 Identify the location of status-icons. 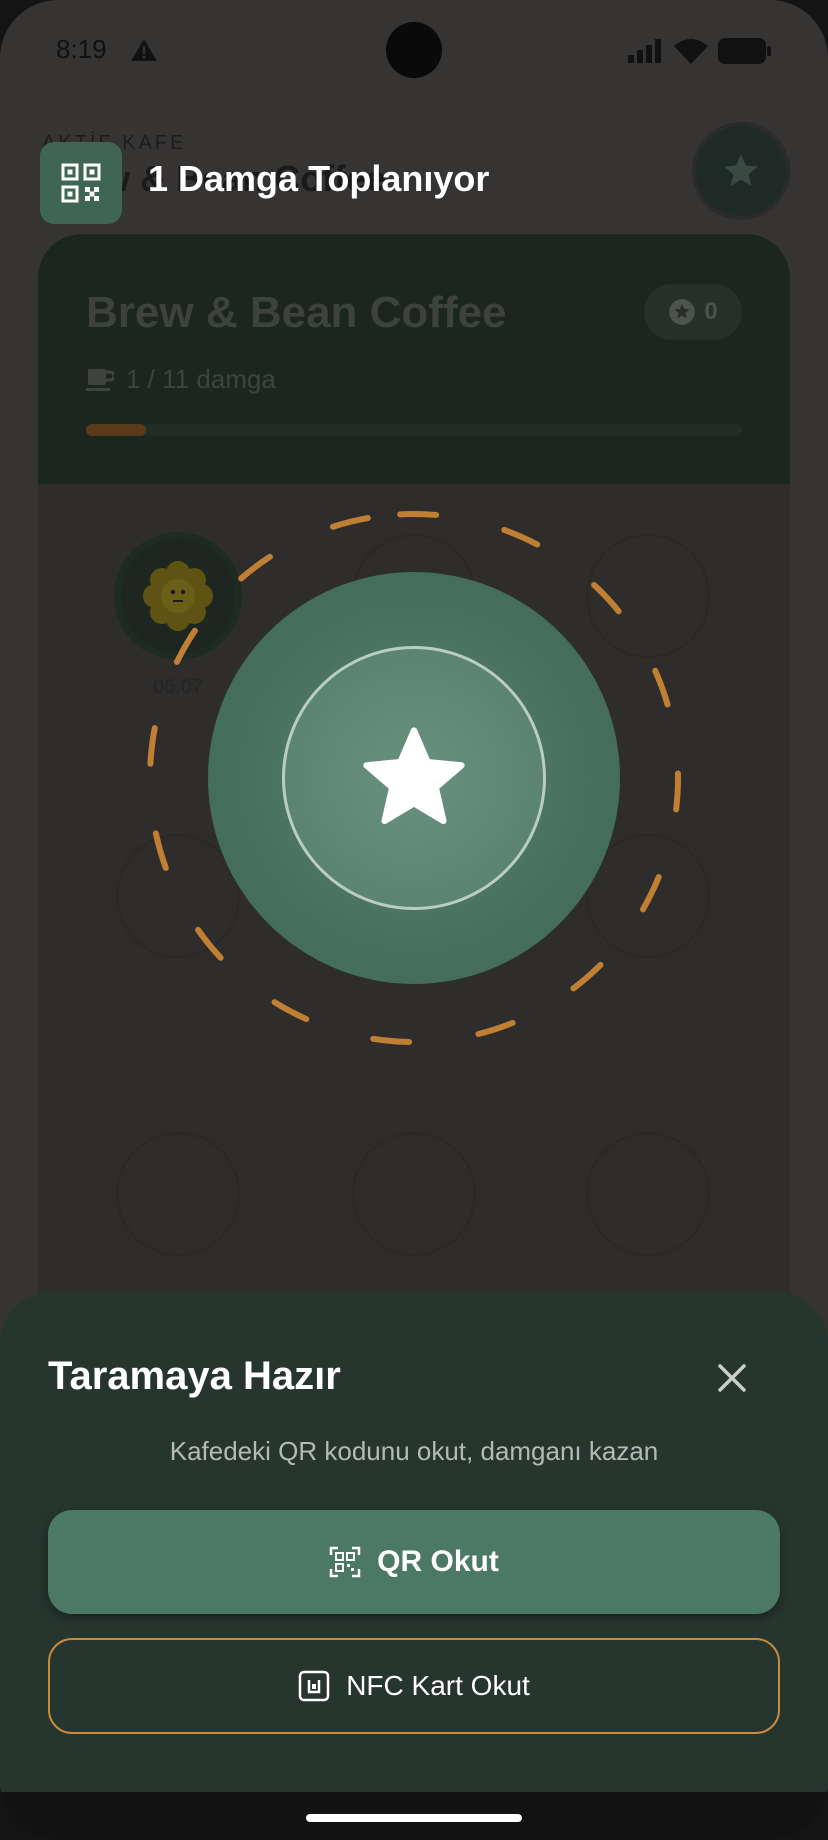
(700, 51).